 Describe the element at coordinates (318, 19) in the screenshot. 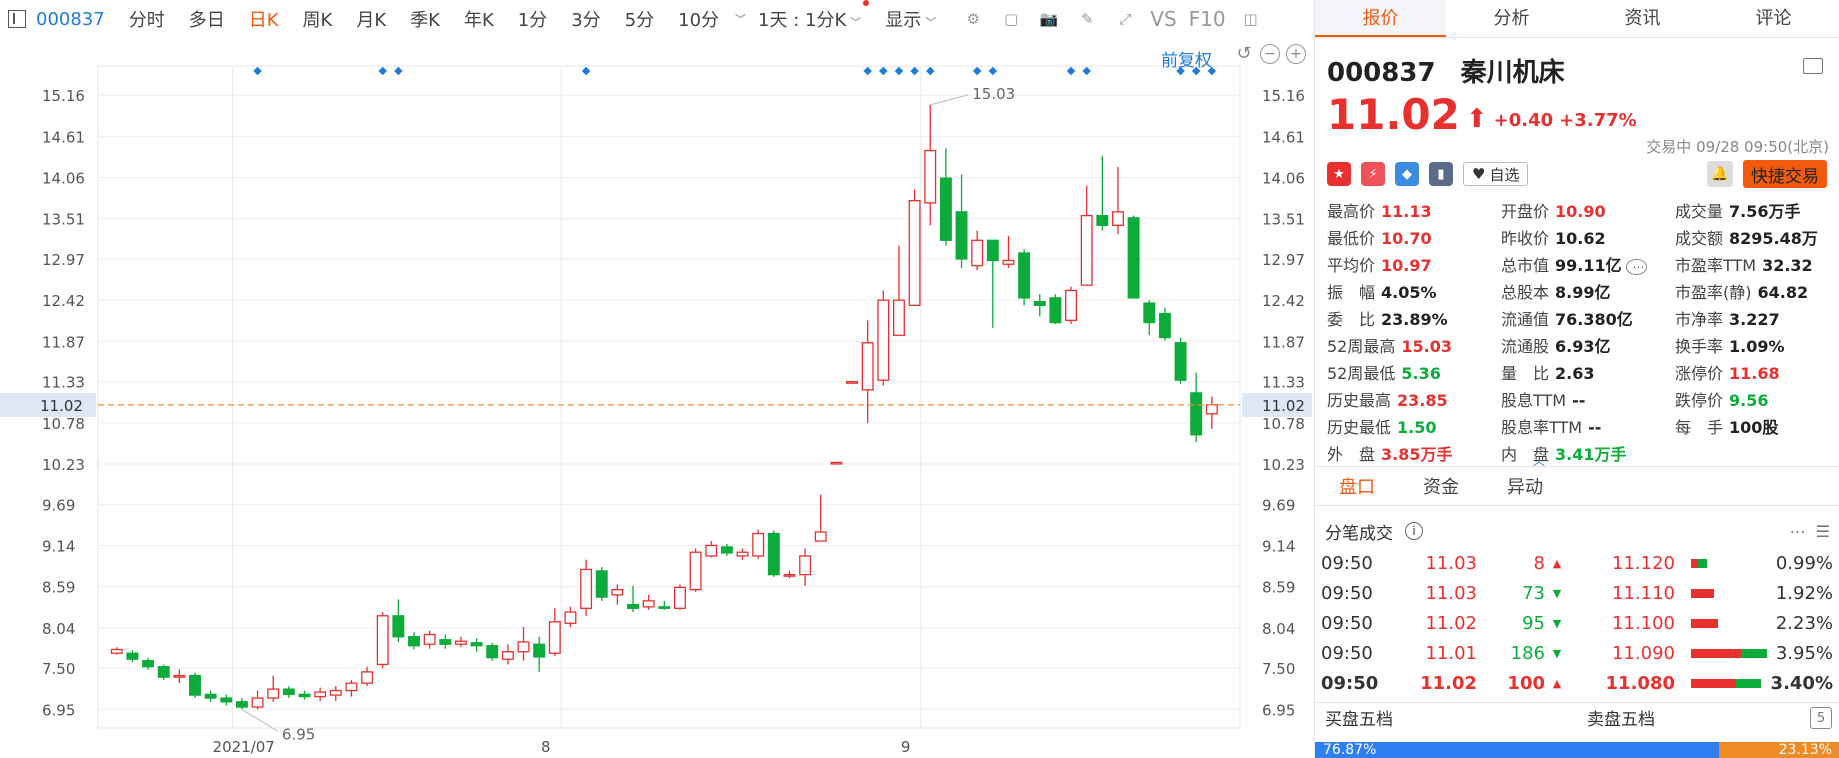

I see `period-tab-3: 周K` at that location.